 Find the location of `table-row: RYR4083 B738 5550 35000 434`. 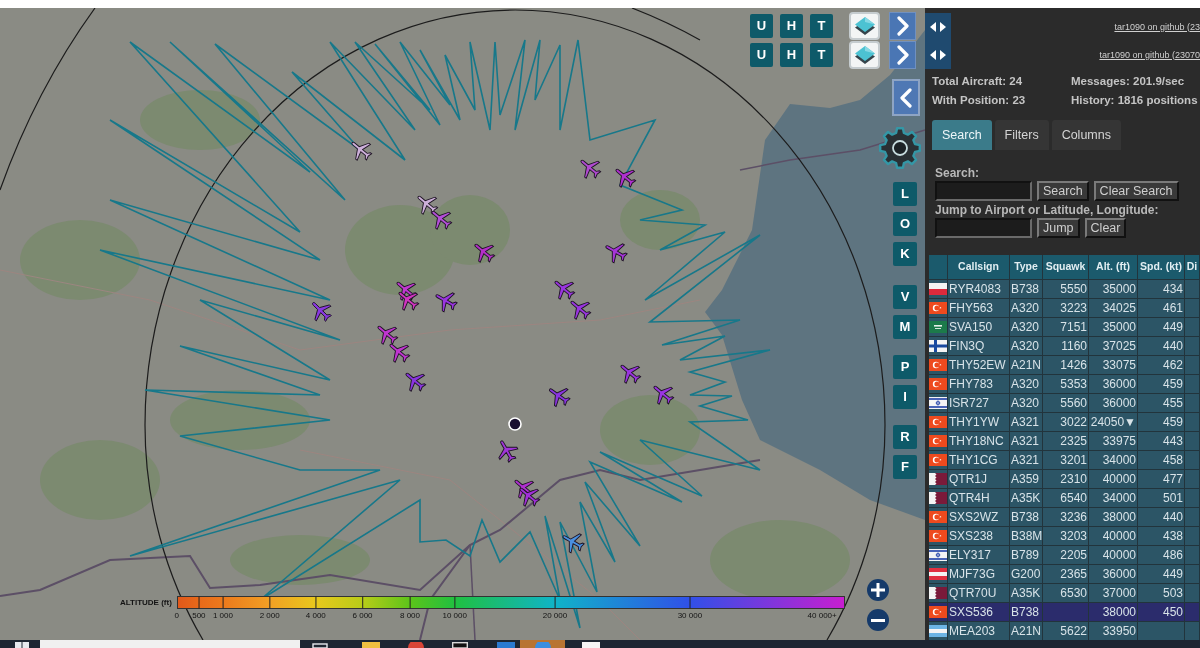

table-row: RYR4083 B738 5550 35000 434 is located at coordinates (1064, 289).